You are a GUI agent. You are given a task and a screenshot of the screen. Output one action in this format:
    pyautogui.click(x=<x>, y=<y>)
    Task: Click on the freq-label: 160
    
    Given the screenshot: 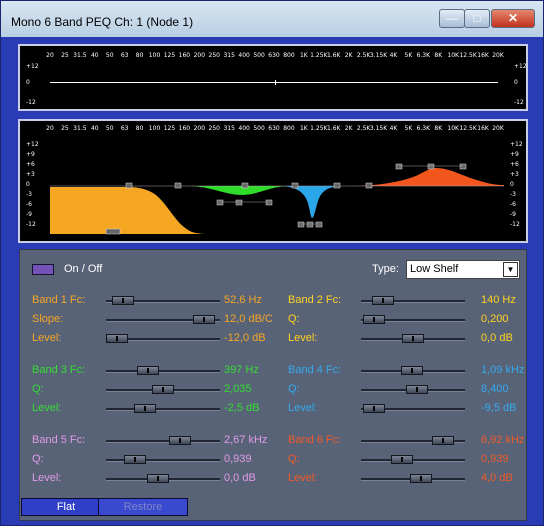 What is the action you would take?
    pyautogui.click(x=184, y=55)
    